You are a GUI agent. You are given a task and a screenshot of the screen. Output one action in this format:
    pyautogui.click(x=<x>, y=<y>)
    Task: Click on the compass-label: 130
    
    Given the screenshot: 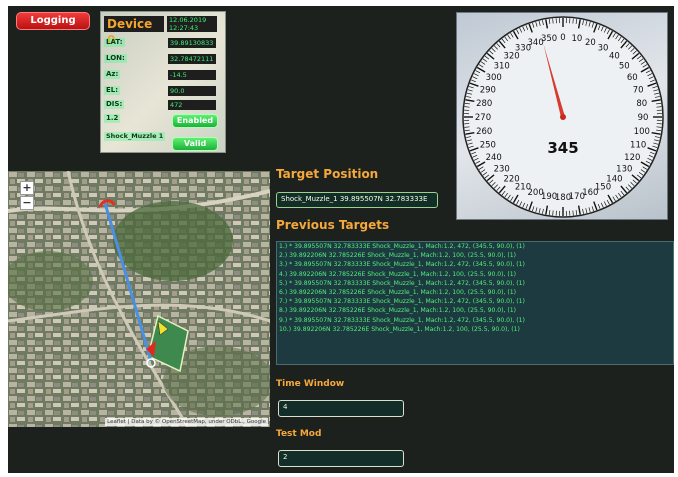 What is the action you would take?
    pyautogui.click(x=624, y=169)
    